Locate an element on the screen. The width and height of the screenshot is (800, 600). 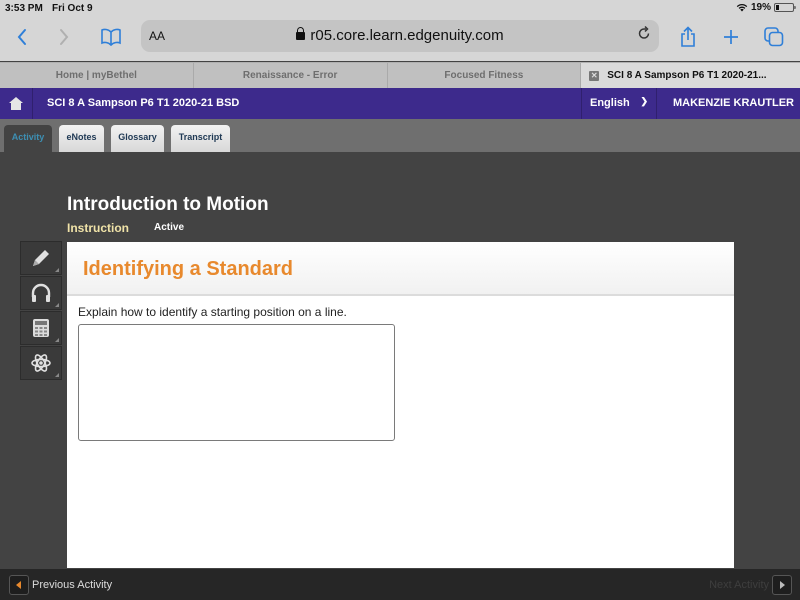
back-icon is located at coordinates (21, 37).